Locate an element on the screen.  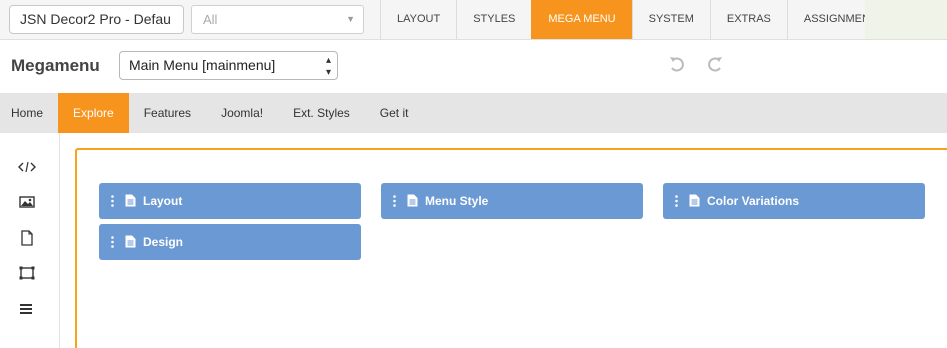
page-title: Megamenu is located at coordinates (55, 65).